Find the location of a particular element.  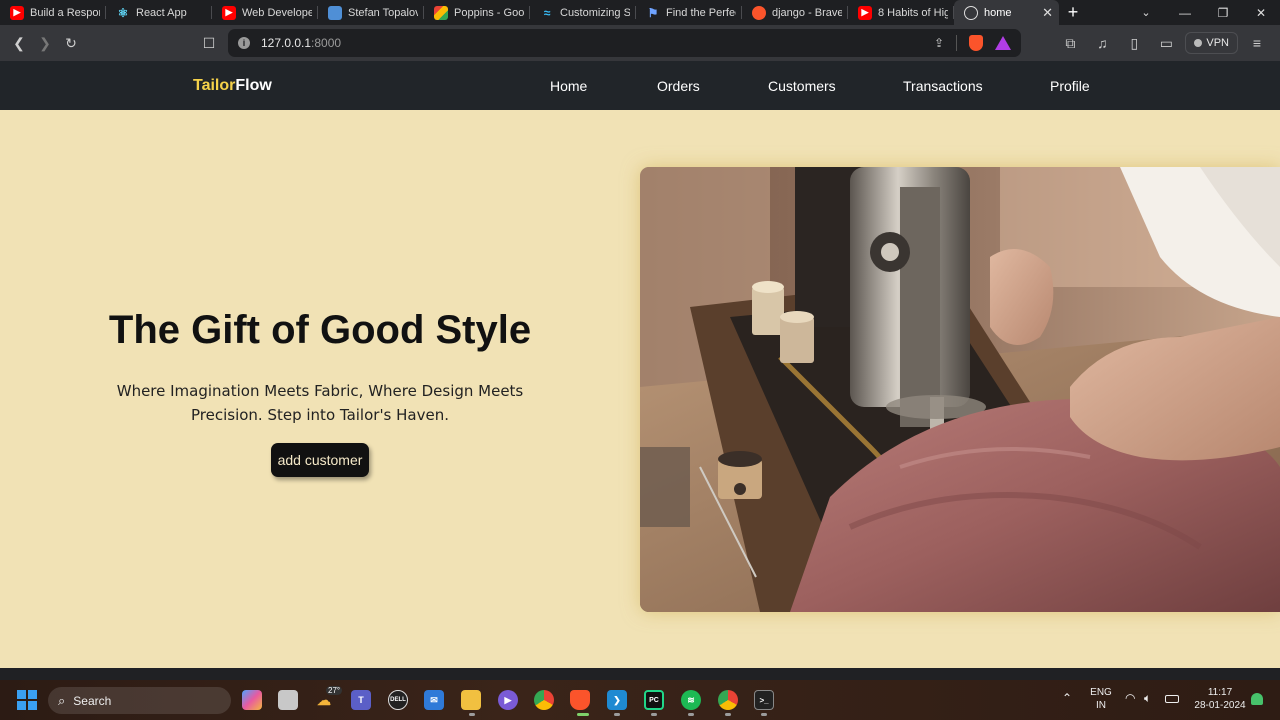

new-tab-button: + is located at coordinates (1073, 12).